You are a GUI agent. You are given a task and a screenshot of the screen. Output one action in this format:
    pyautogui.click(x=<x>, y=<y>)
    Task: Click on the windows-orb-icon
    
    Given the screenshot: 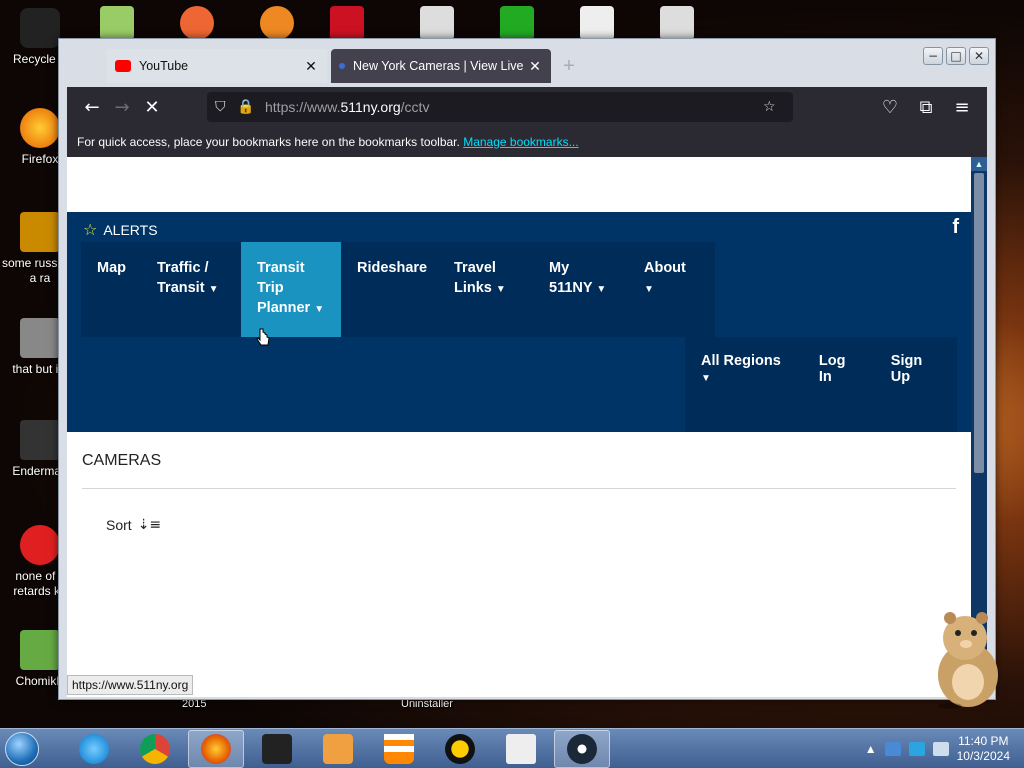 What is the action you would take?
    pyautogui.click(x=22, y=748)
    